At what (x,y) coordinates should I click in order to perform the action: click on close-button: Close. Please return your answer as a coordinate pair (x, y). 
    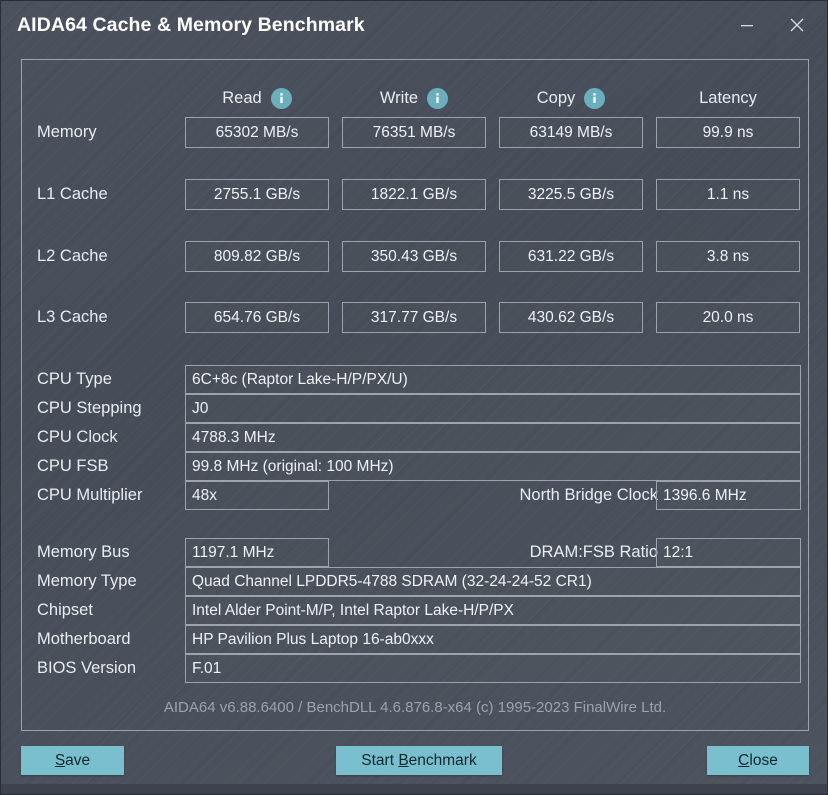
    Looking at the image, I should click on (758, 760).